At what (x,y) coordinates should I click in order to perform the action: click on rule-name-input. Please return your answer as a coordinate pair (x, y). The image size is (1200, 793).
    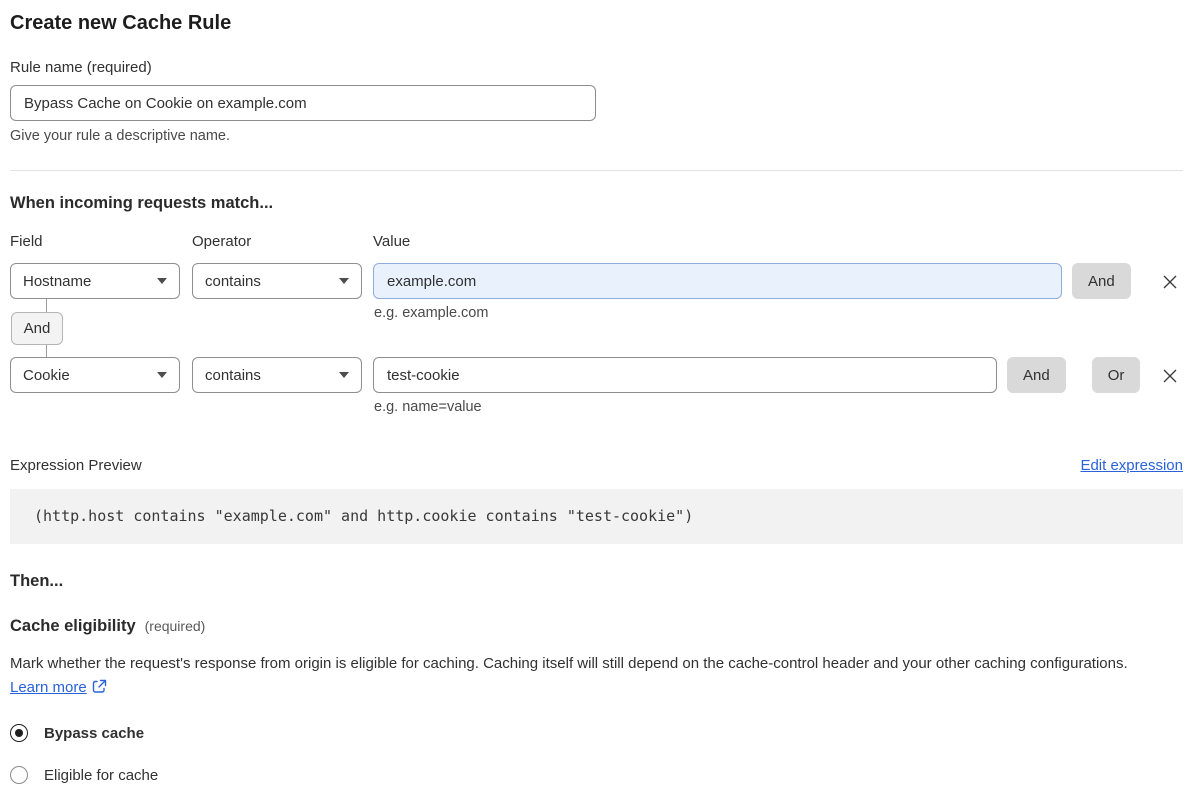
    Looking at the image, I should click on (303, 103).